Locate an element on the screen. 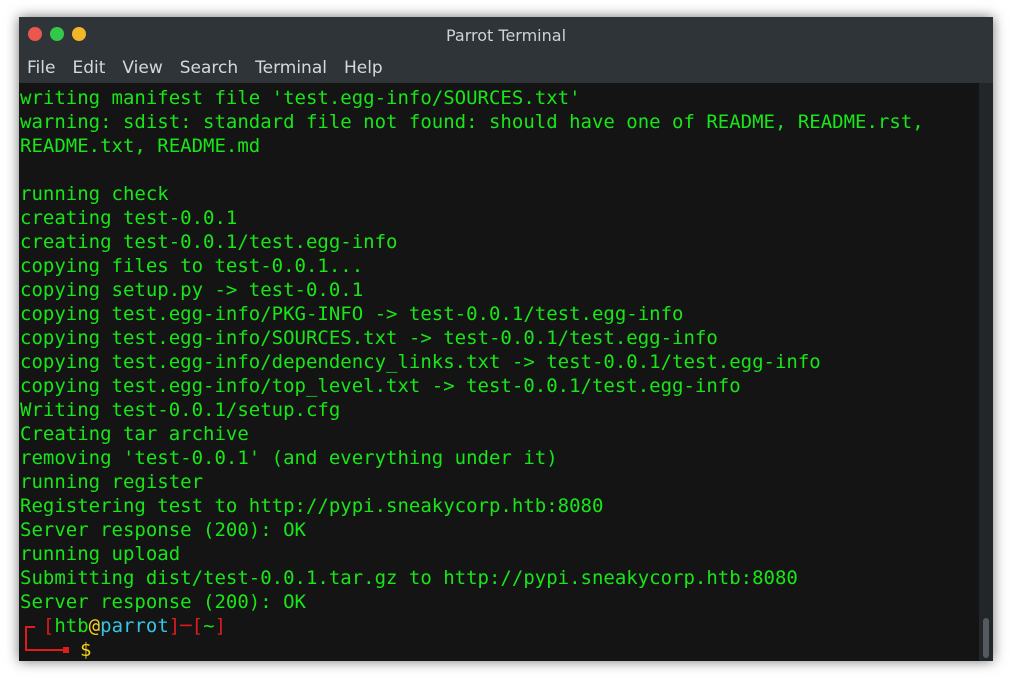 The image size is (1012, 678). prompt-close-bracket: ] is located at coordinates (174, 626).